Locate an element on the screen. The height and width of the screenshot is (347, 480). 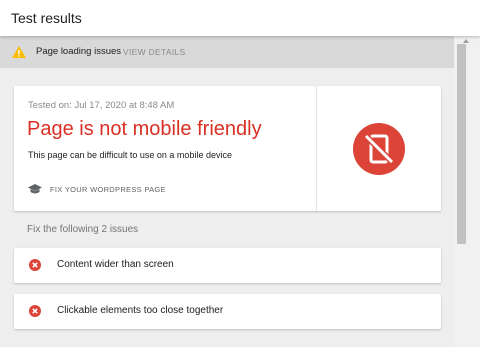
result-status is located at coordinates (379, 148).